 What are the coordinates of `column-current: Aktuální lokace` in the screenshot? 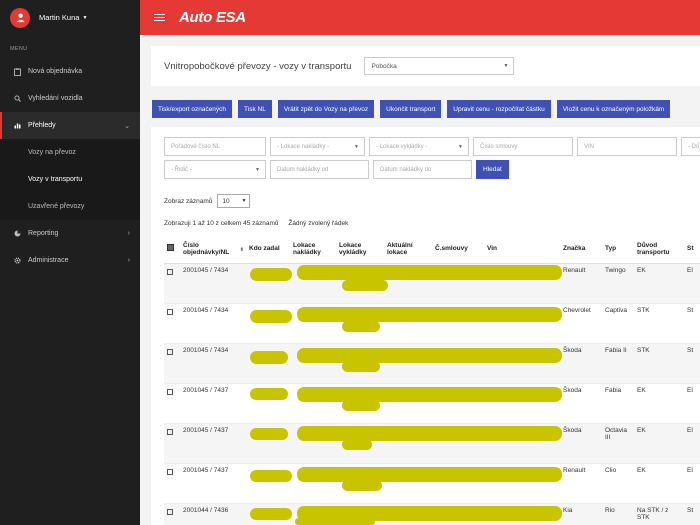 It's located at (408, 249).